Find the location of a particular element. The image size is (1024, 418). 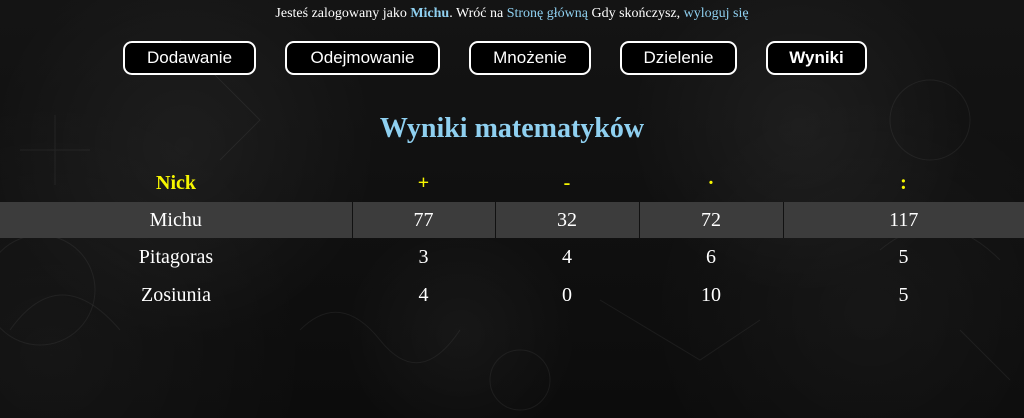

column-header-division: : is located at coordinates (903, 182).